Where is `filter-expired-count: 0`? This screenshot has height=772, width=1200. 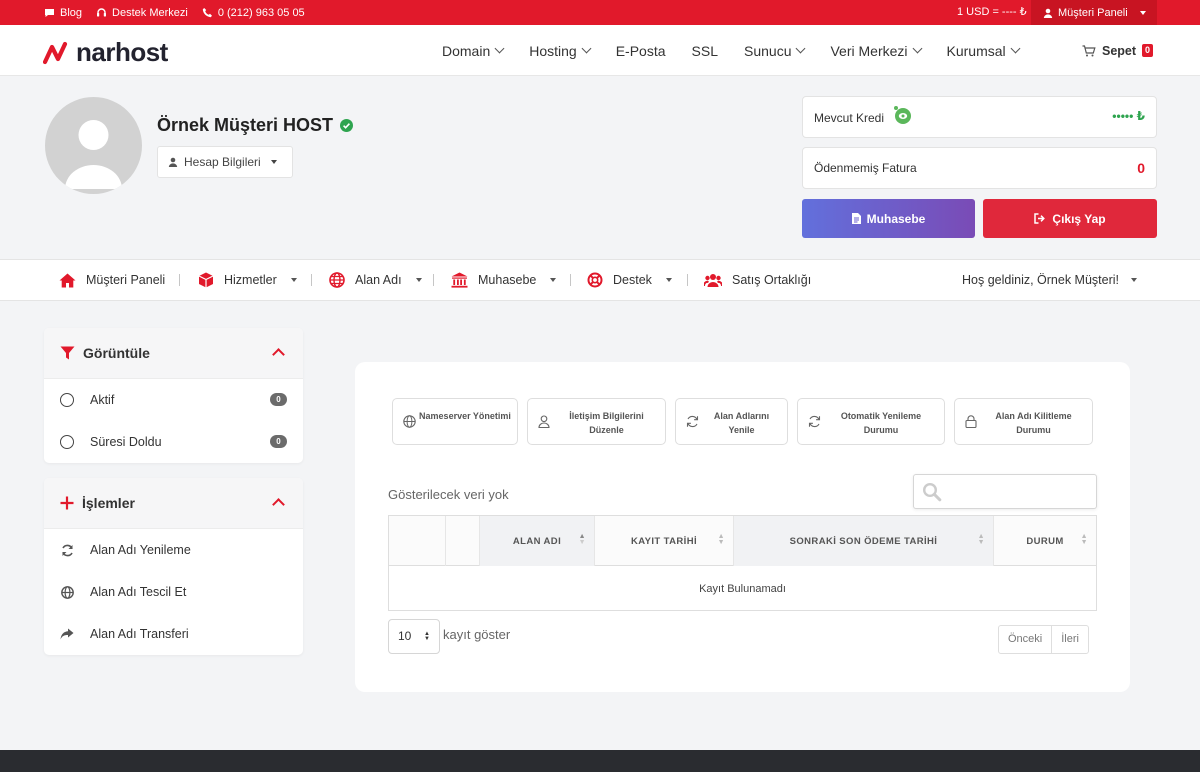
filter-expired-count: 0 is located at coordinates (278, 441).